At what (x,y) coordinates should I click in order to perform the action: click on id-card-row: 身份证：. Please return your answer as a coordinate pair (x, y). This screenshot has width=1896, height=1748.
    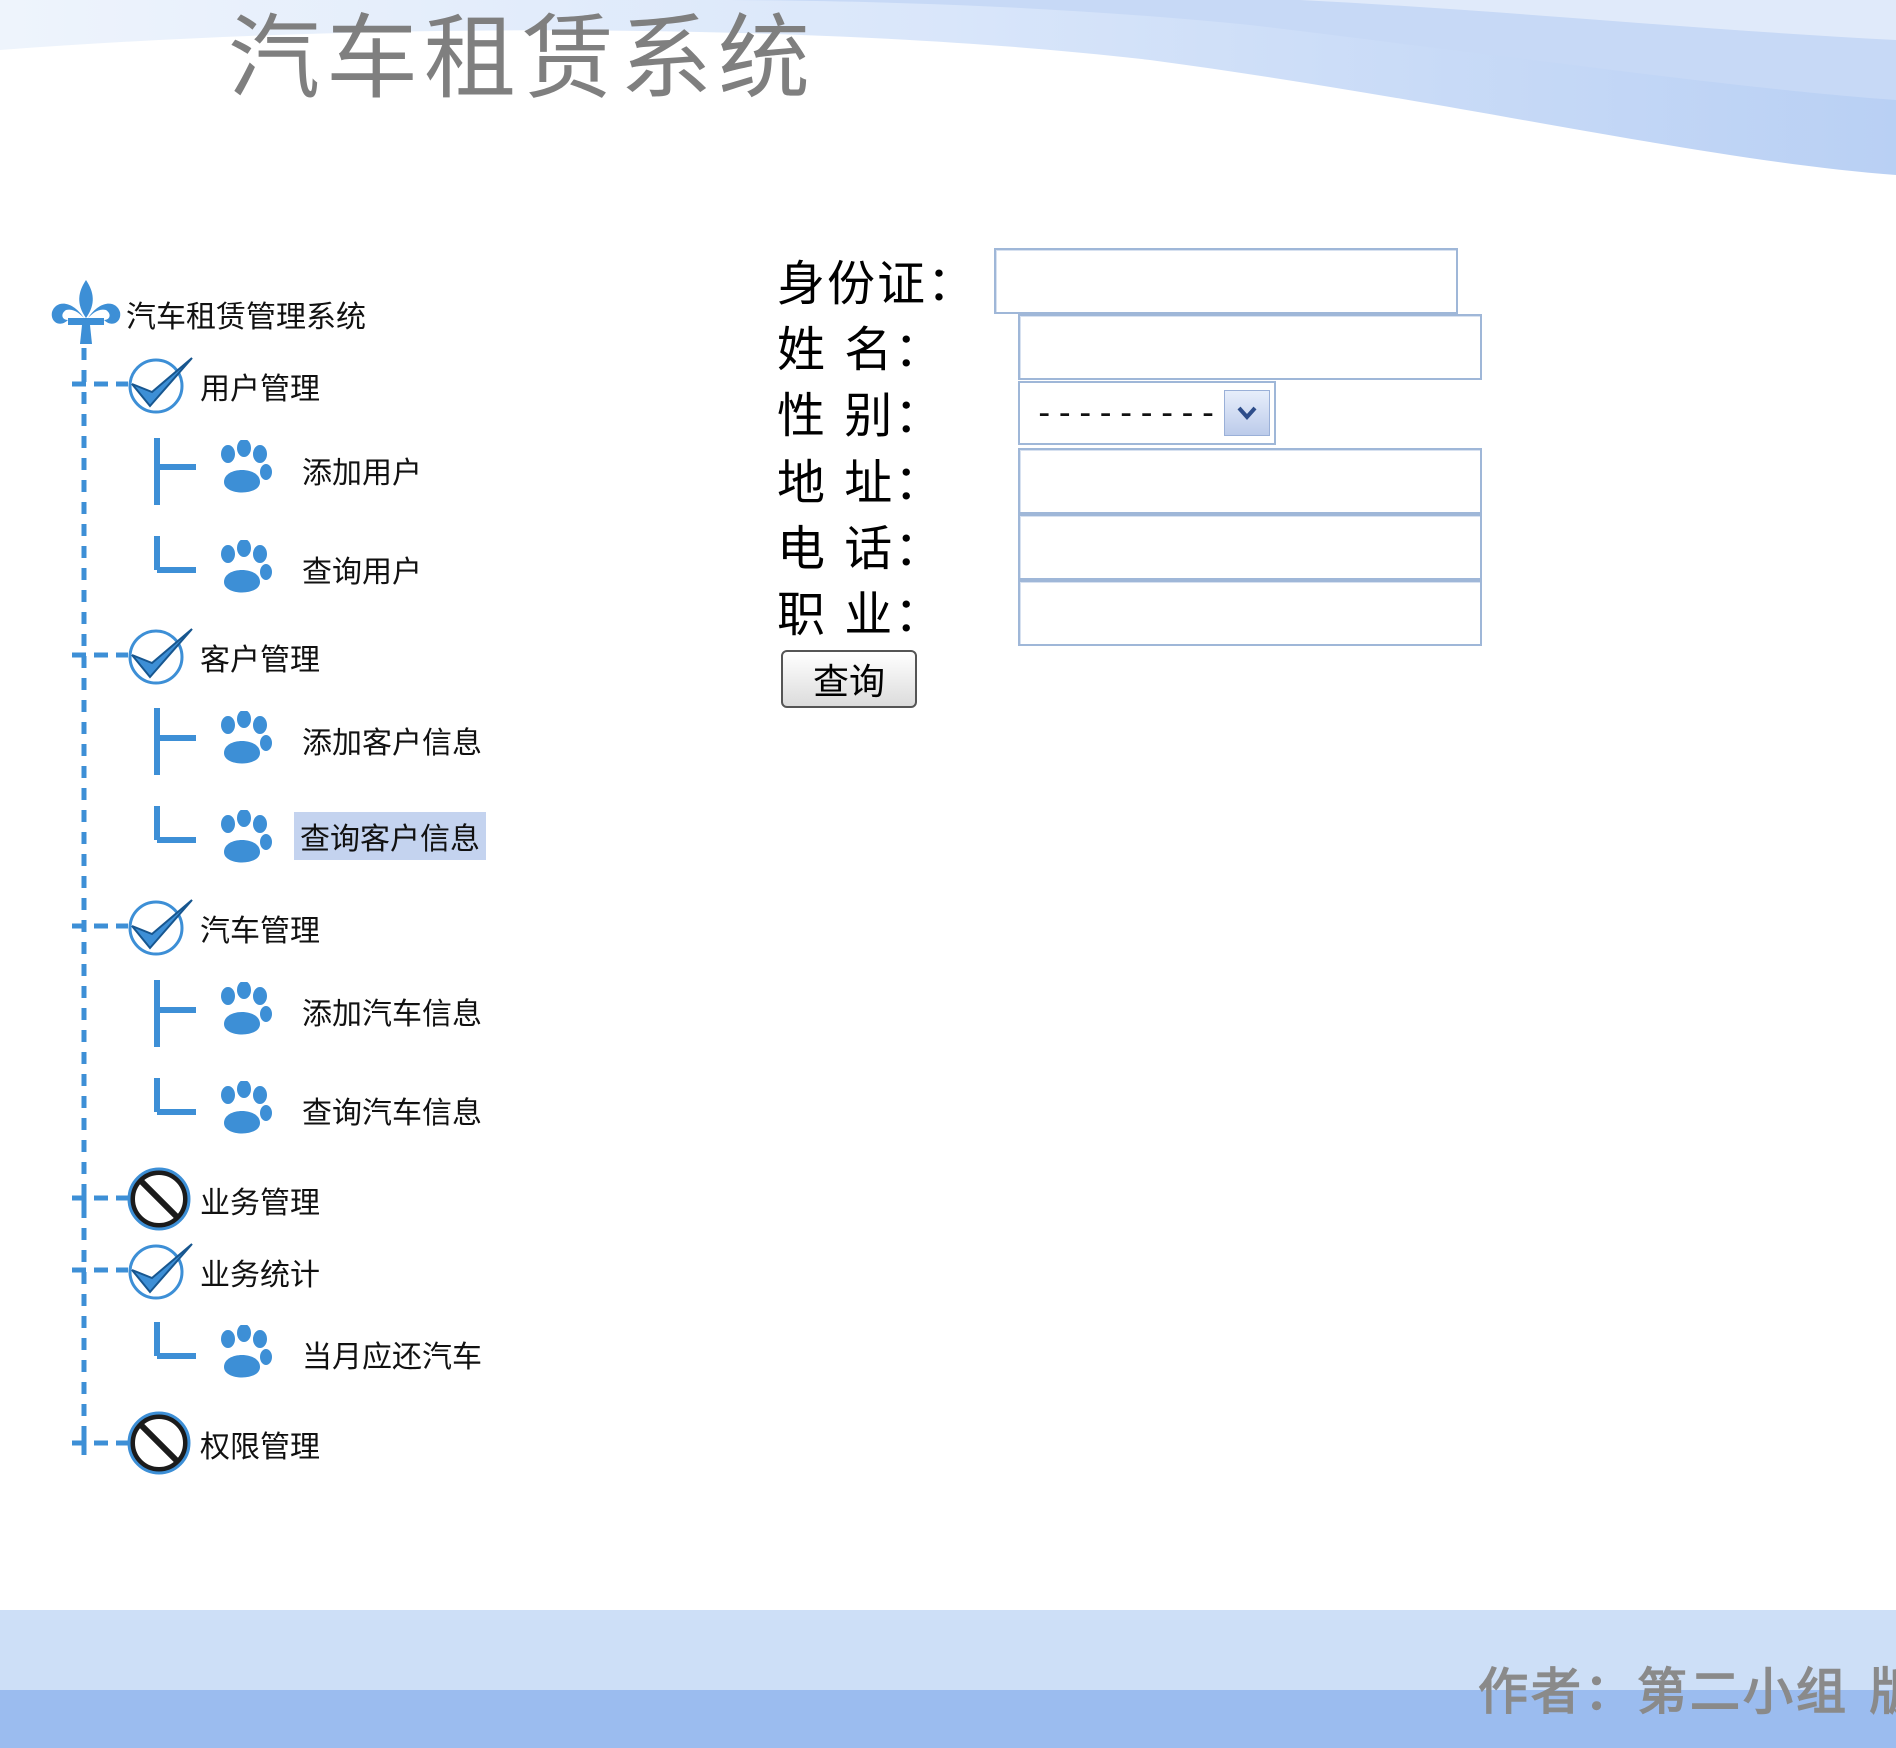
    Looking at the image, I should click on (877, 279).